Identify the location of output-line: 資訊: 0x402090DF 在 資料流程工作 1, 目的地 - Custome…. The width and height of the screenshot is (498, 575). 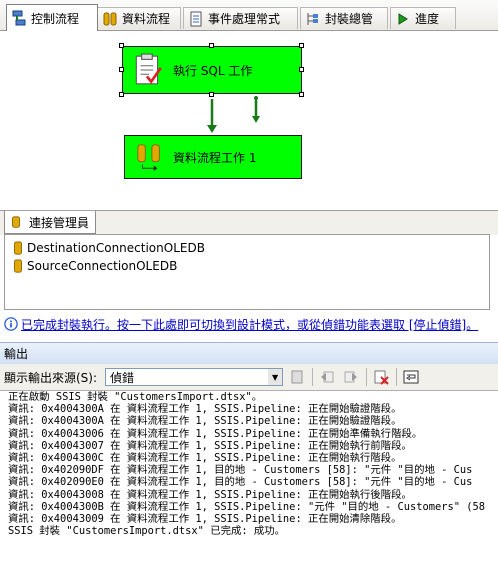
(240, 470).